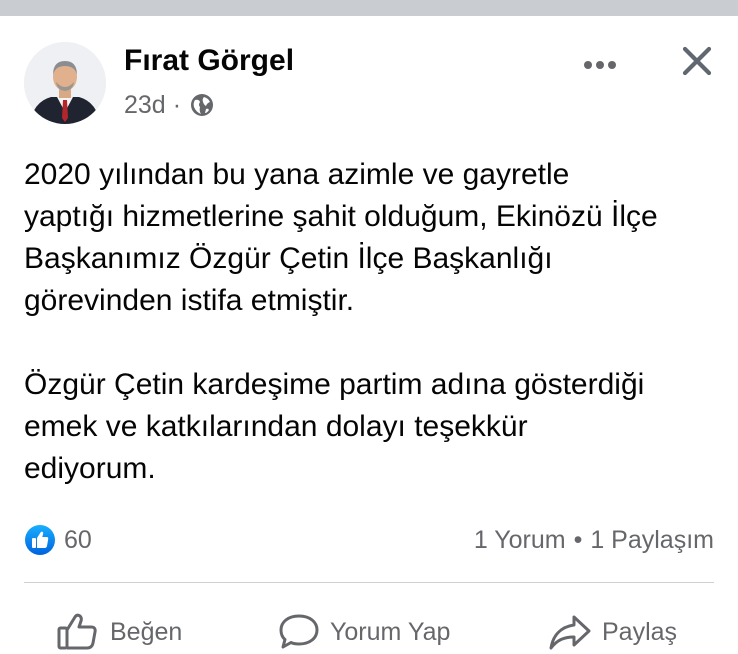 The width and height of the screenshot is (738, 654). I want to click on more-horizontal-icon, so click(600, 65).